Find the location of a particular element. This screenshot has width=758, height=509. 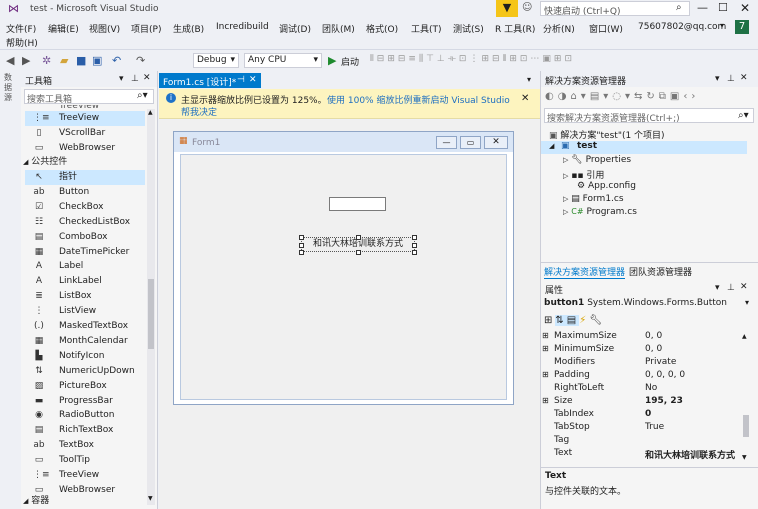

new-project-icon: ✲ is located at coordinates (46, 60).